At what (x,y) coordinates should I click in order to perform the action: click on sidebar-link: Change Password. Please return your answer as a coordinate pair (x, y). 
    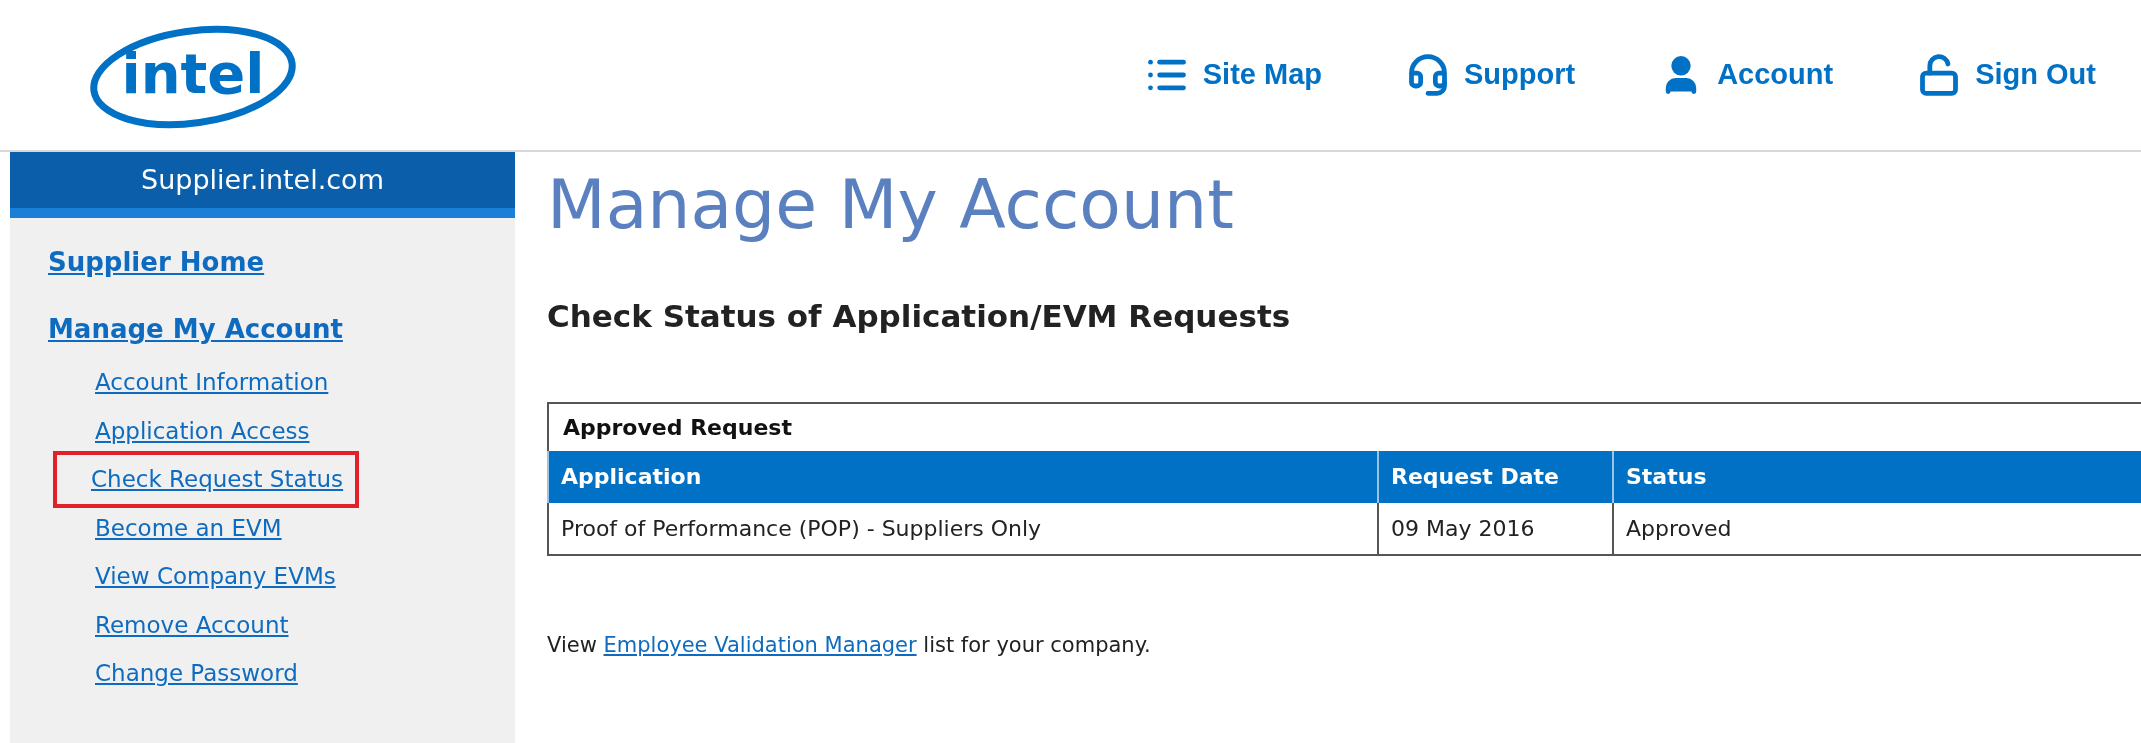
    Looking at the image, I should click on (196, 673).